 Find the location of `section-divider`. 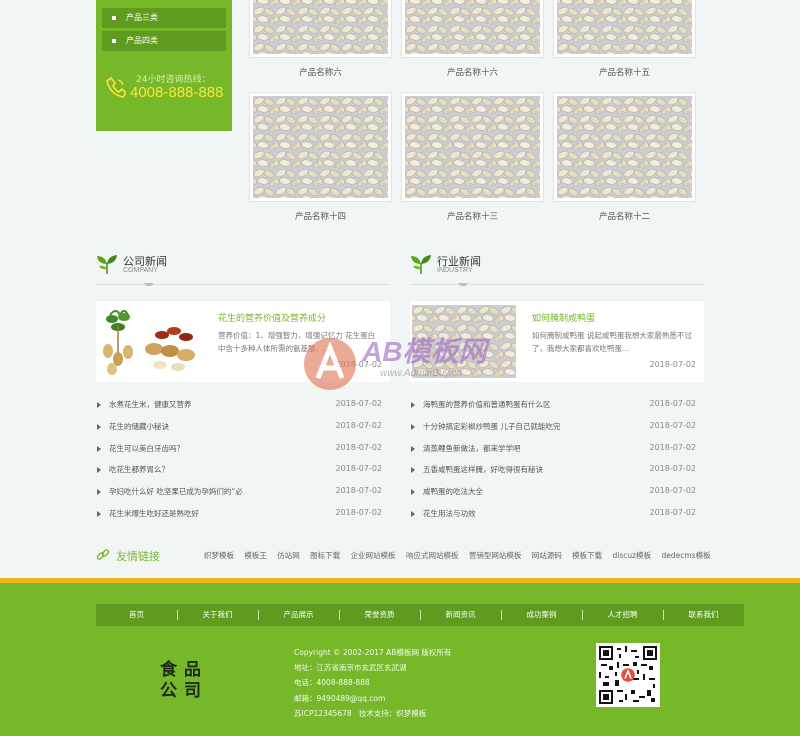

section-divider is located at coordinates (243, 284).